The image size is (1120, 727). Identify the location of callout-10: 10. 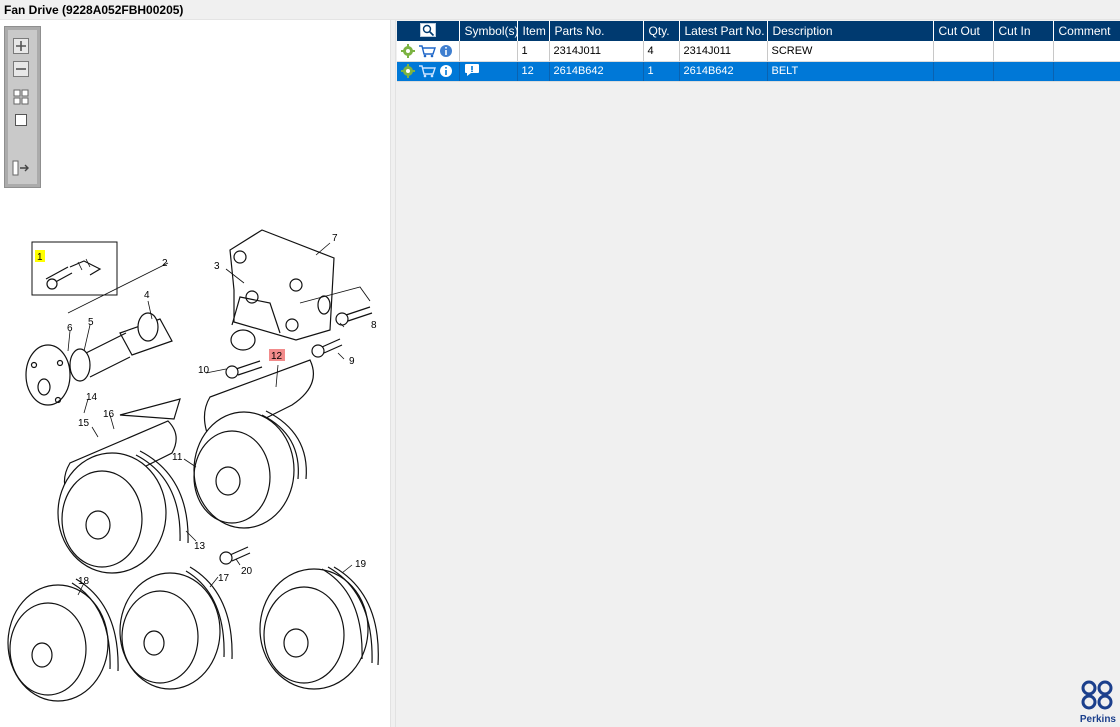
(204, 370).